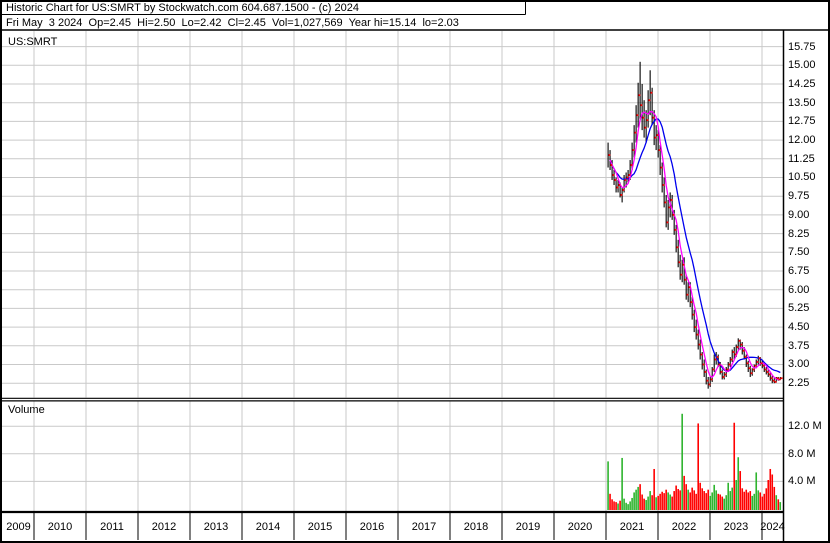 Image resolution: width=830 pixels, height=543 pixels. Describe the element at coordinates (320, 527) in the screenshot. I see `year-label: 2015` at that location.